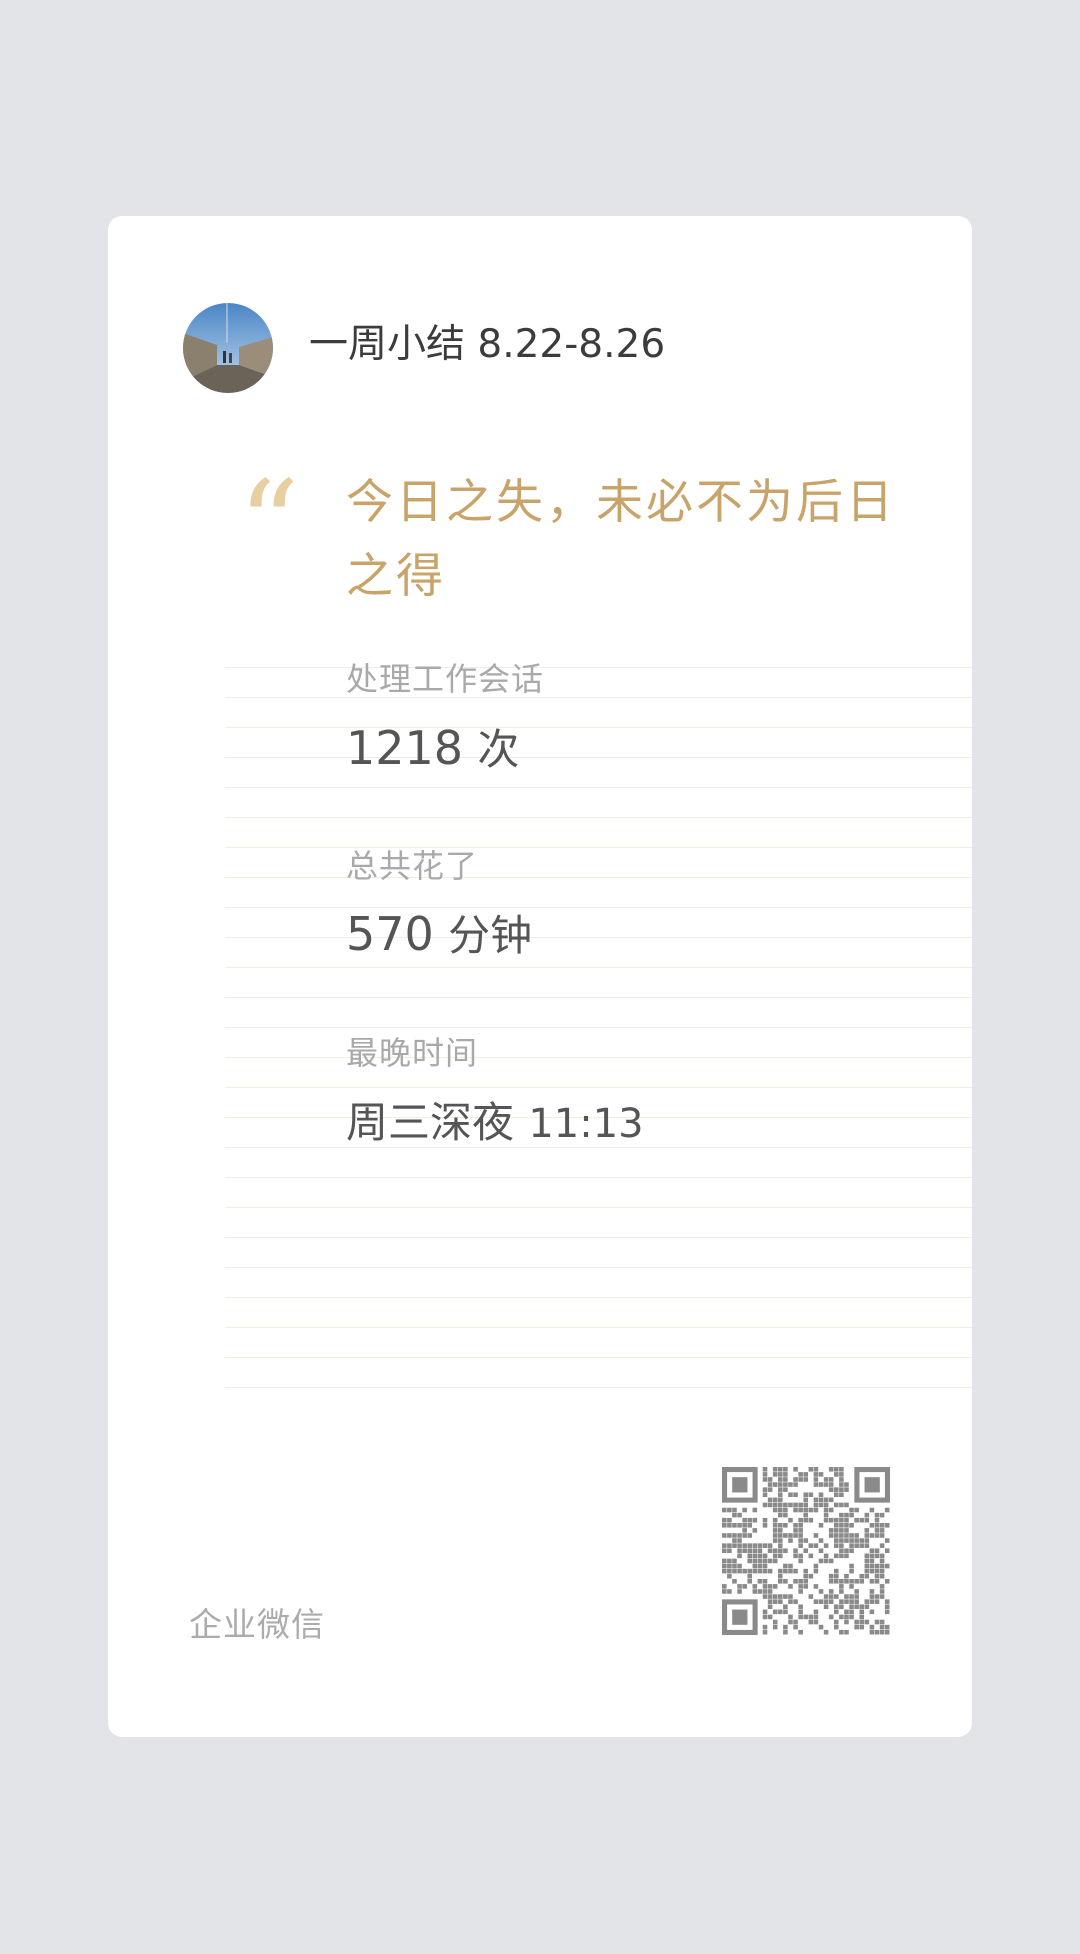 Image resolution: width=1080 pixels, height=1954 pixels. Describe the element at coordinates (498, 749) in the screenshot. I see `stat-unit: 次` at that location.